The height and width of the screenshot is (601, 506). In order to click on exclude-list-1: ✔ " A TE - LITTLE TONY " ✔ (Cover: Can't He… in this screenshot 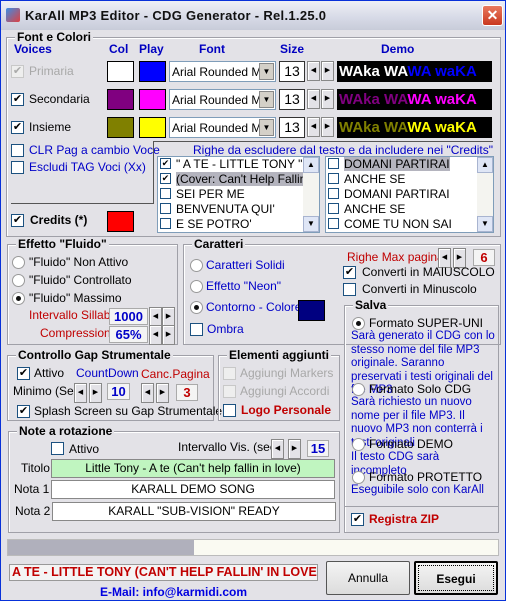, I will do `click(238, 194)`.